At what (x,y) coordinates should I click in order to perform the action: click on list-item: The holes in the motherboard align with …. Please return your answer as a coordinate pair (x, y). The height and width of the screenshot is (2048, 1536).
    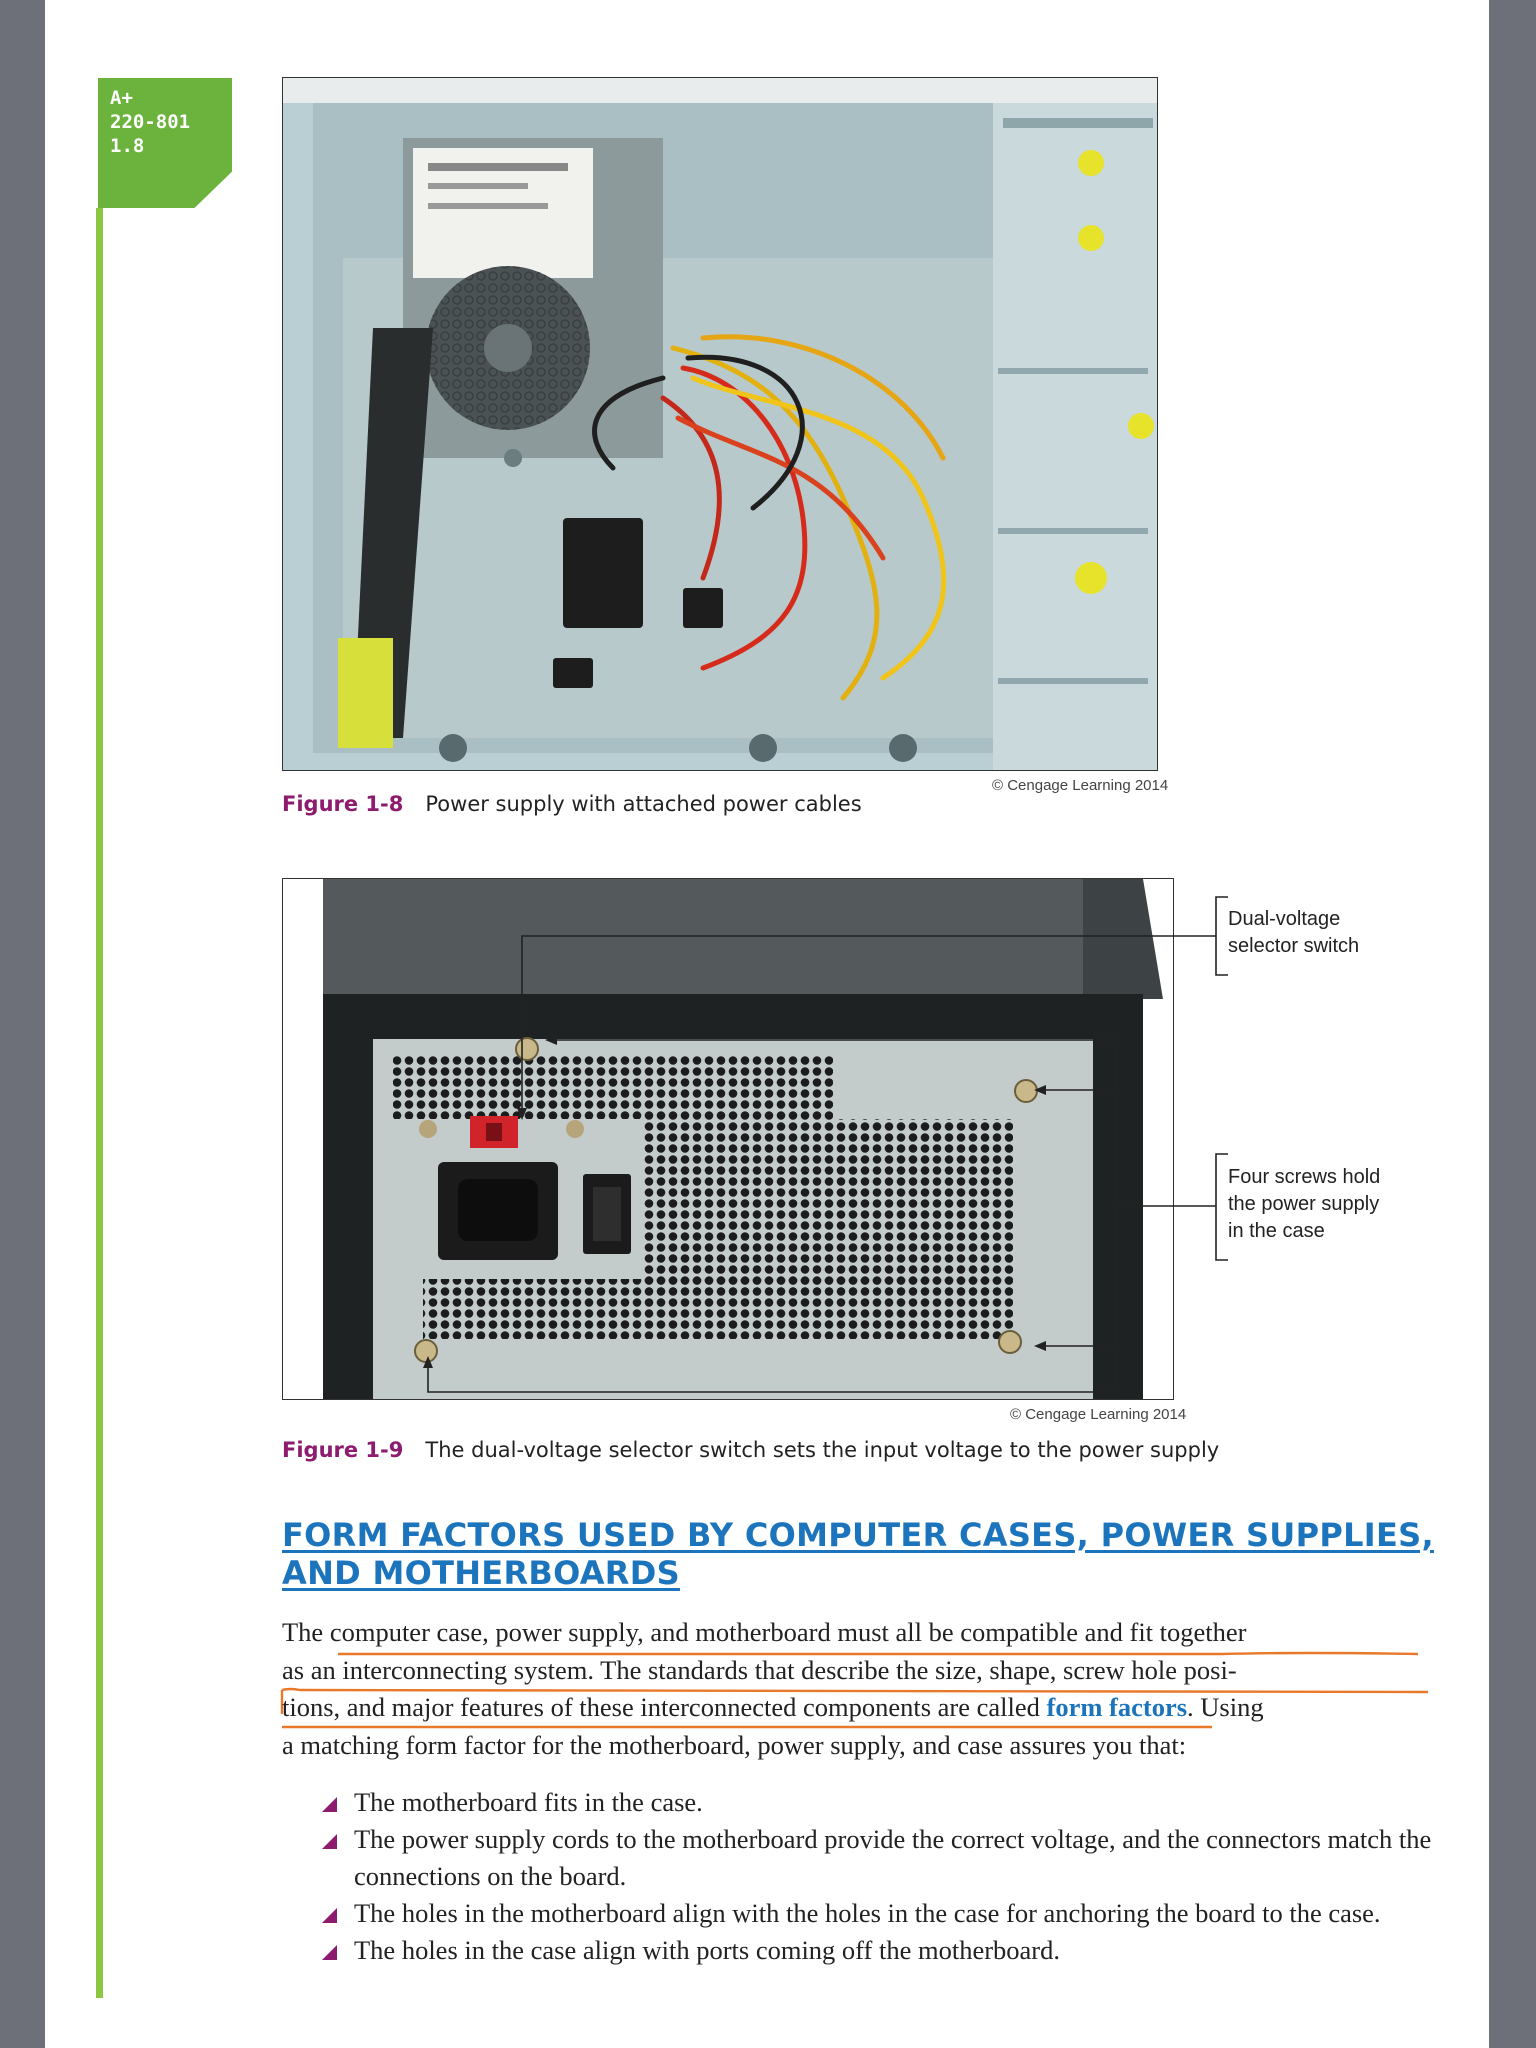
    Looking at the image, I should click on (880, 1913).